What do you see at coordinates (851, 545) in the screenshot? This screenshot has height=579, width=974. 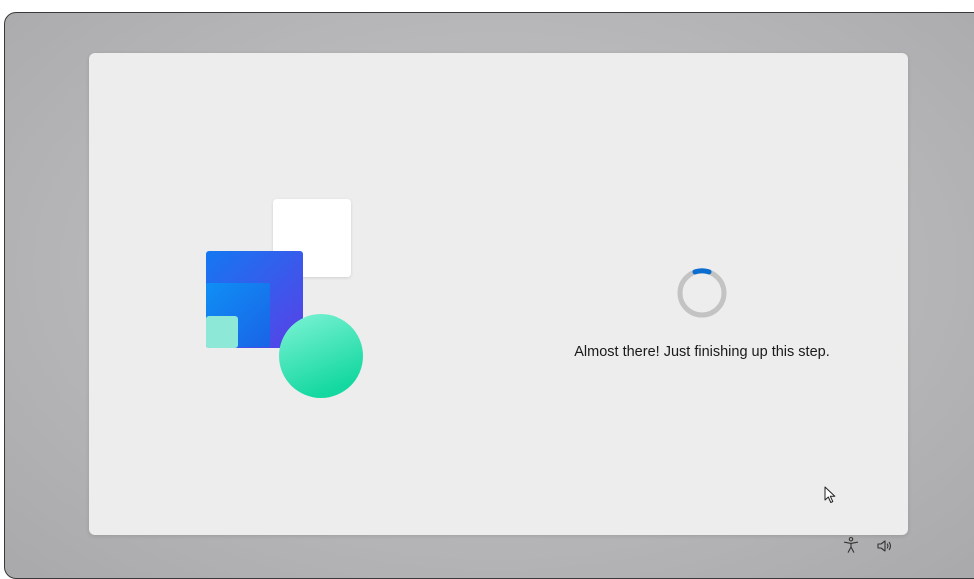 I see `accessibility-icon` at bounding box center [851, 545].